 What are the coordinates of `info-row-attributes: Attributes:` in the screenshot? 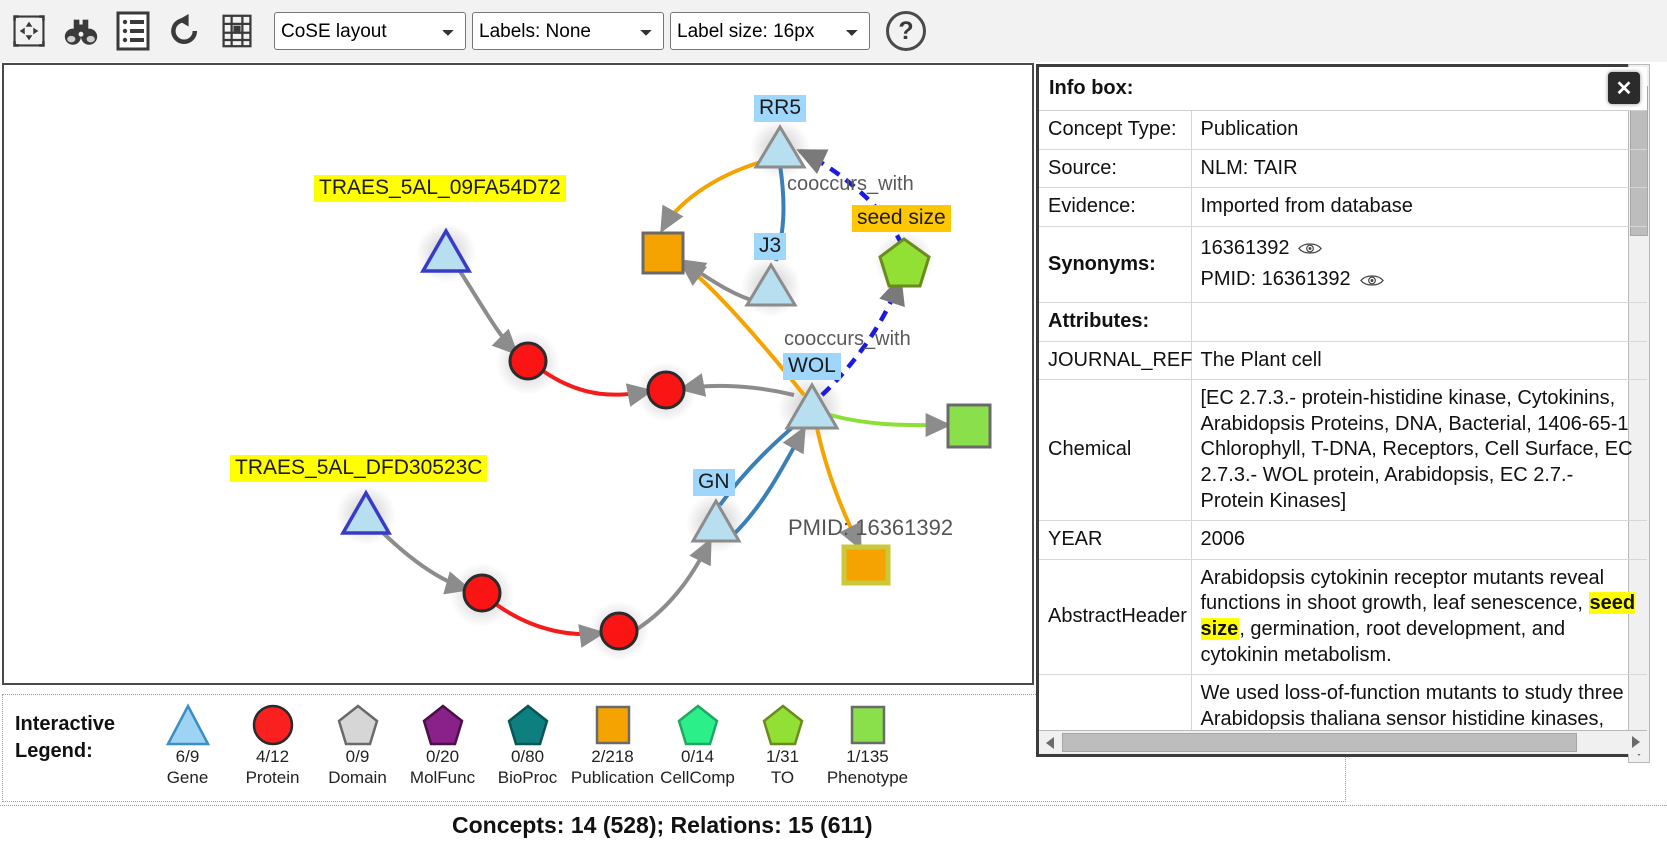 It's located at (1343, 322).